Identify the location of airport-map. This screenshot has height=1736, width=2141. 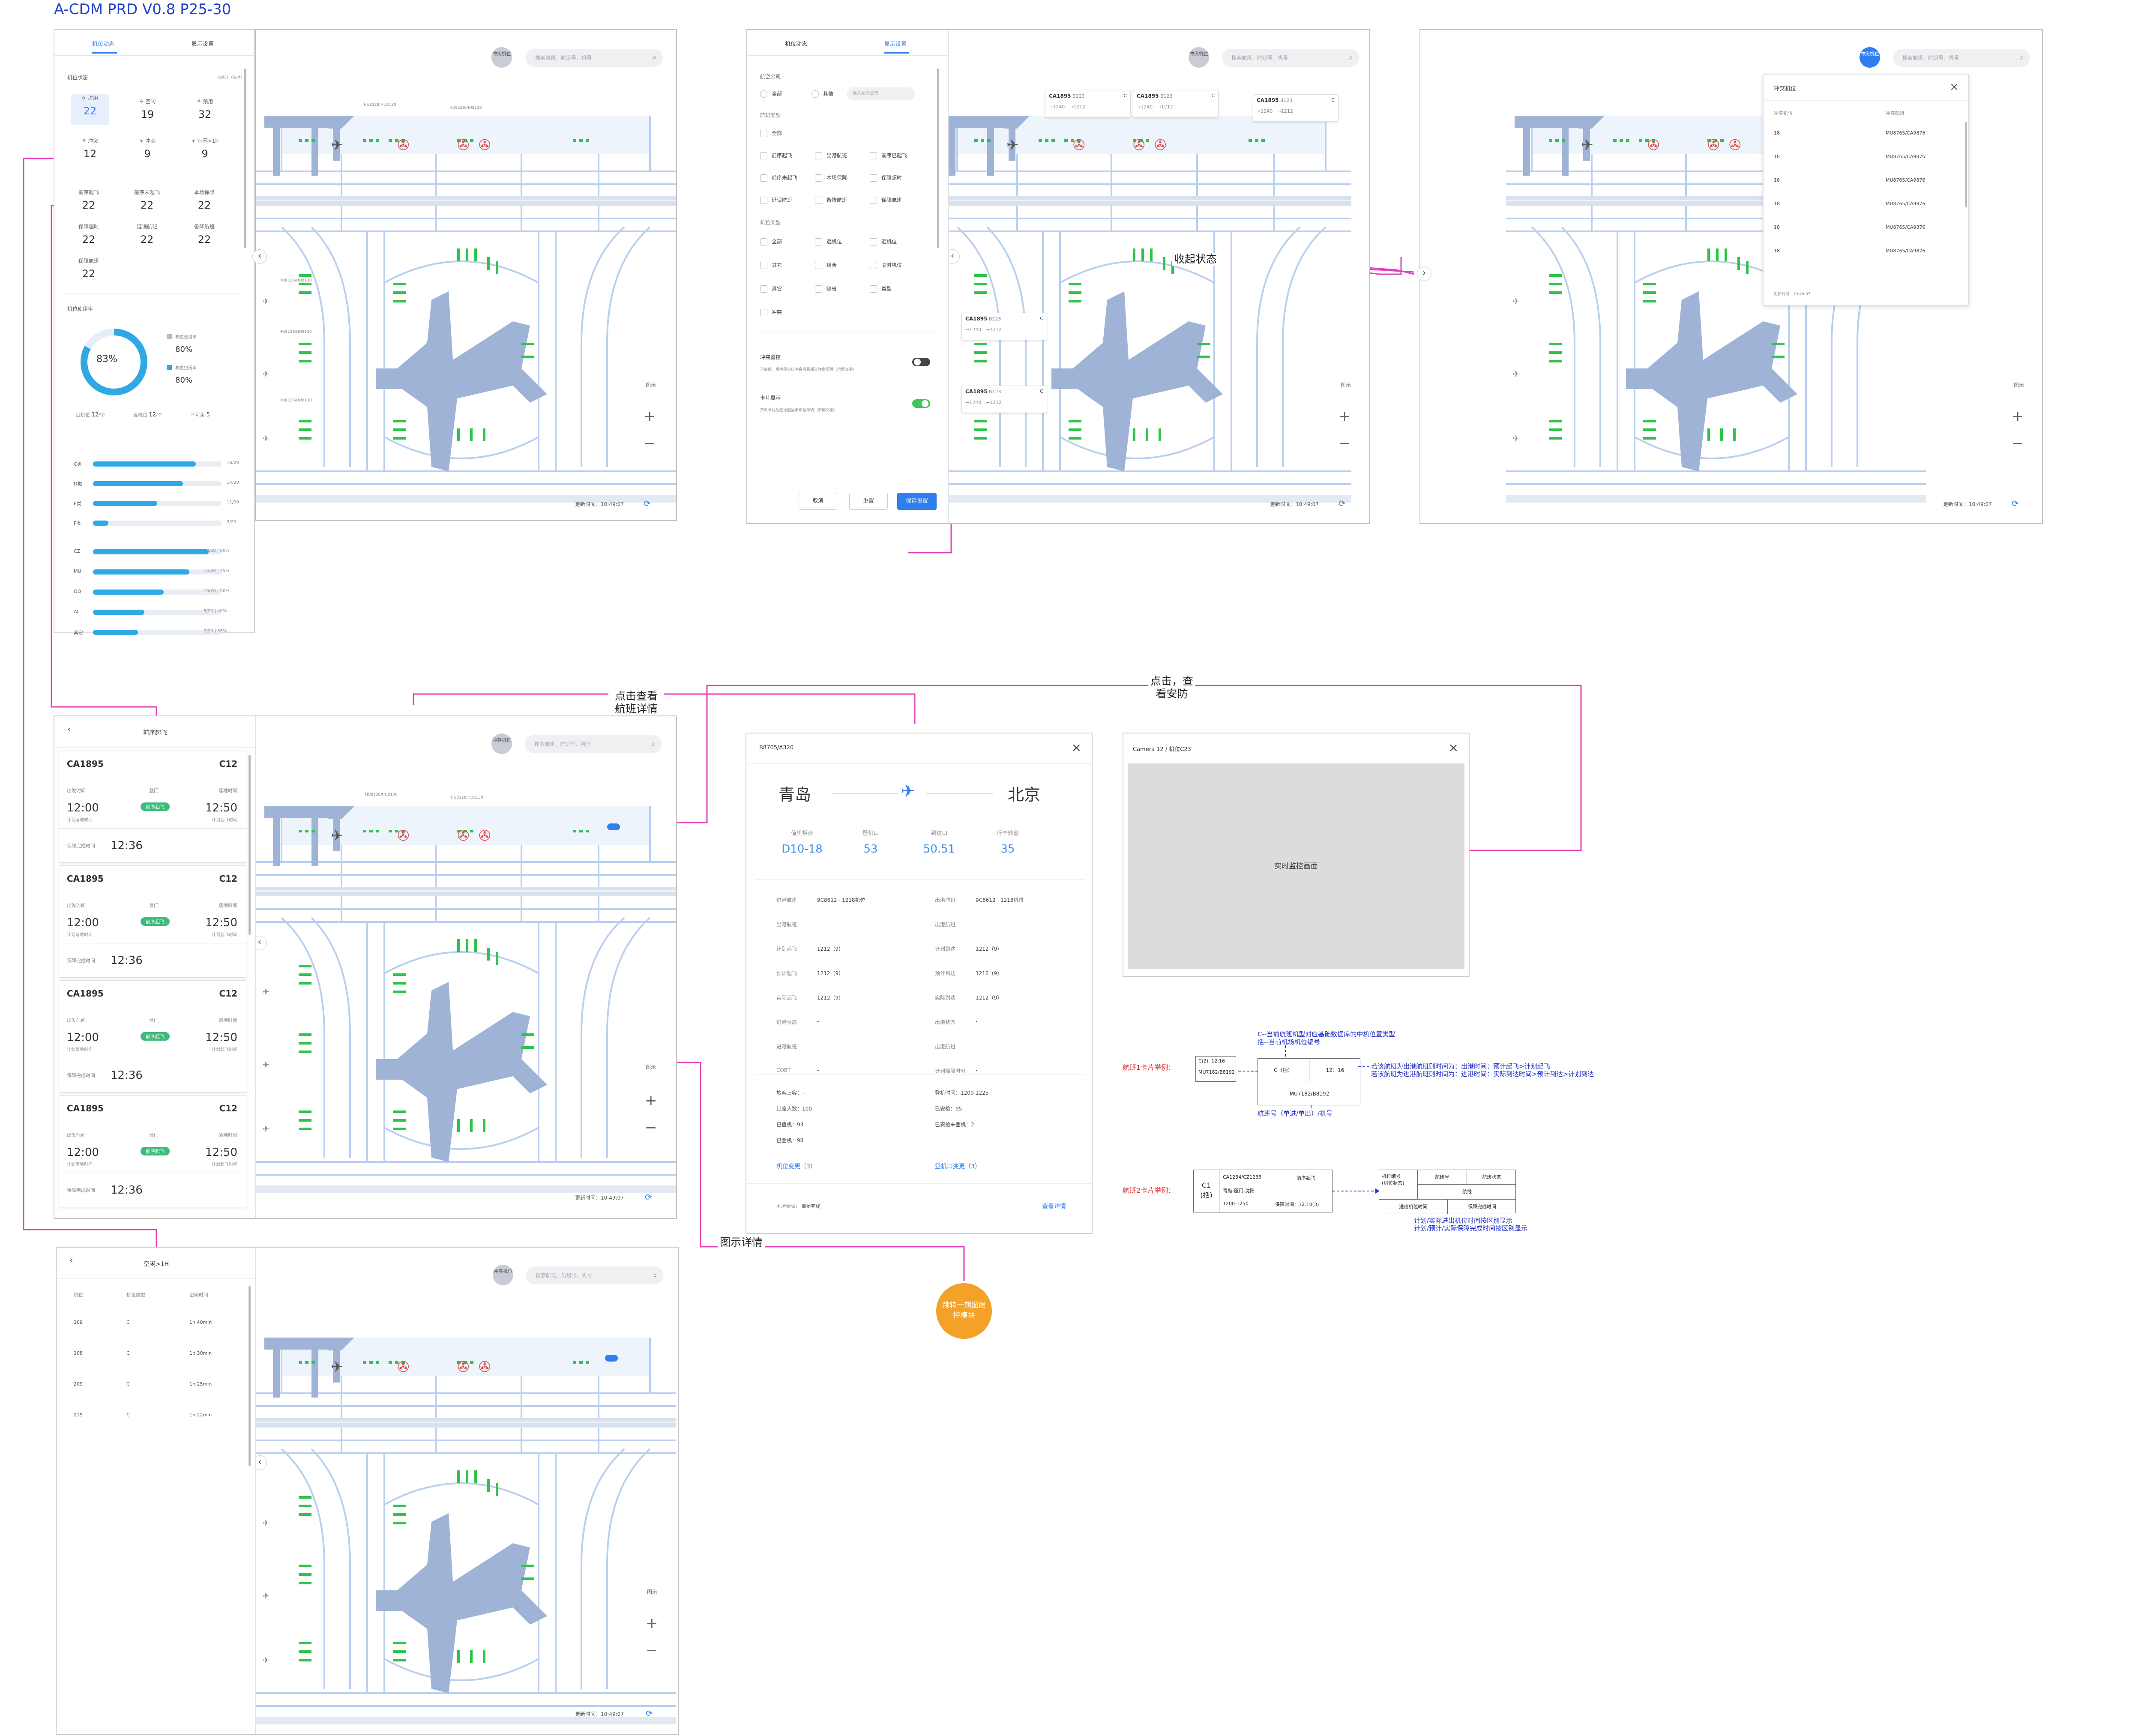
(466, 967).